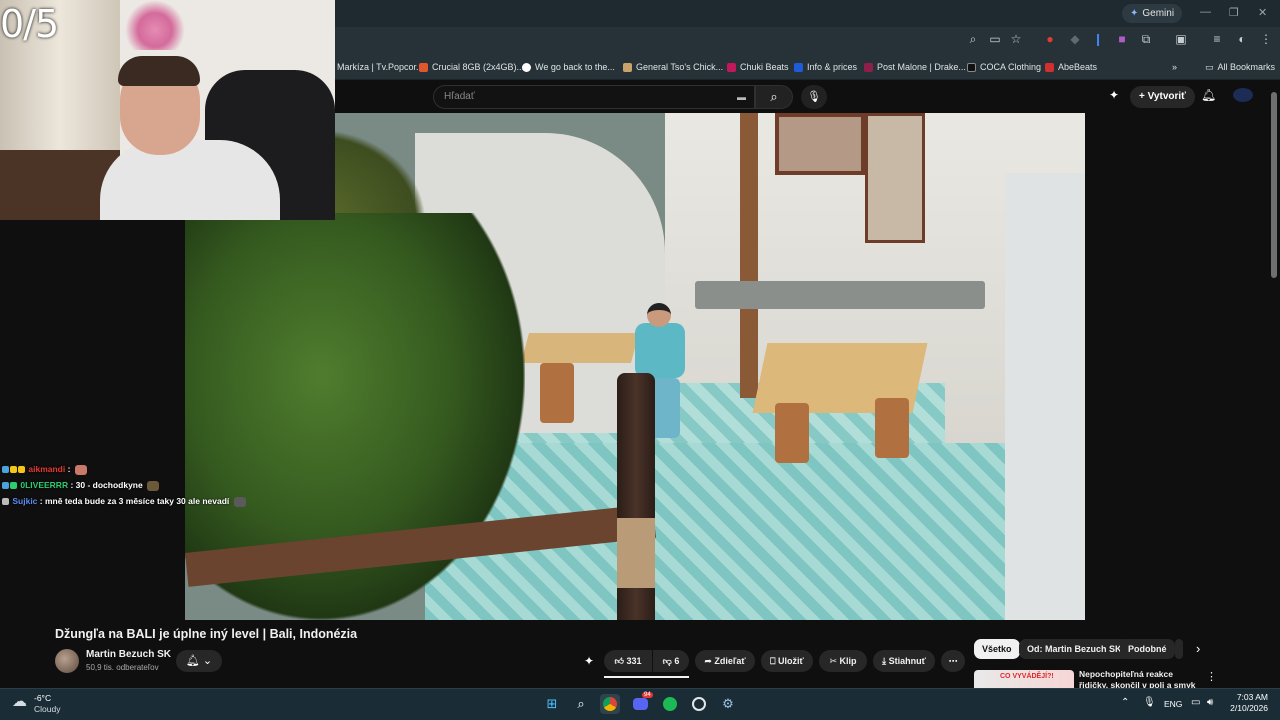 This screenshot has width=1280, height=720. I want to click on chat-username: Sujkic, so click(25, 501).